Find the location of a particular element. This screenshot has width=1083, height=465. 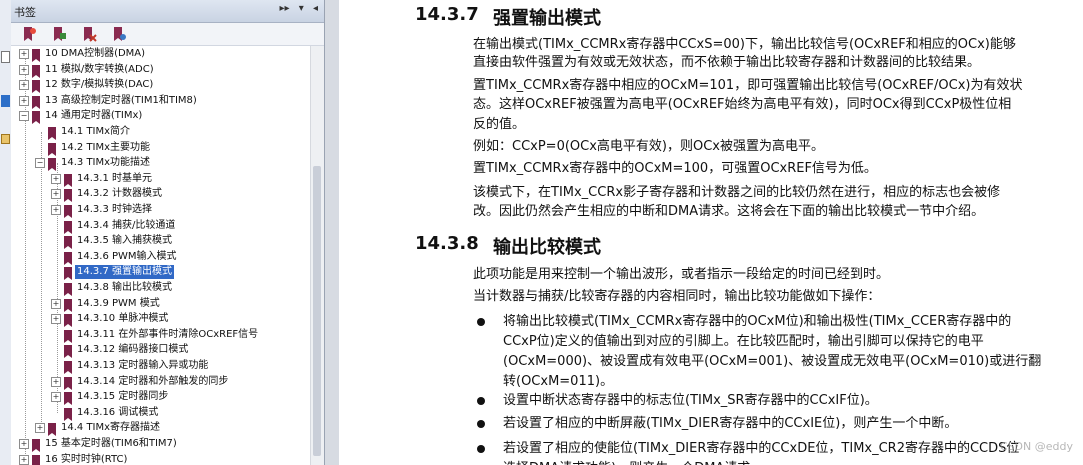

delete-bookmark-icon is located at coordinates (89, 34).